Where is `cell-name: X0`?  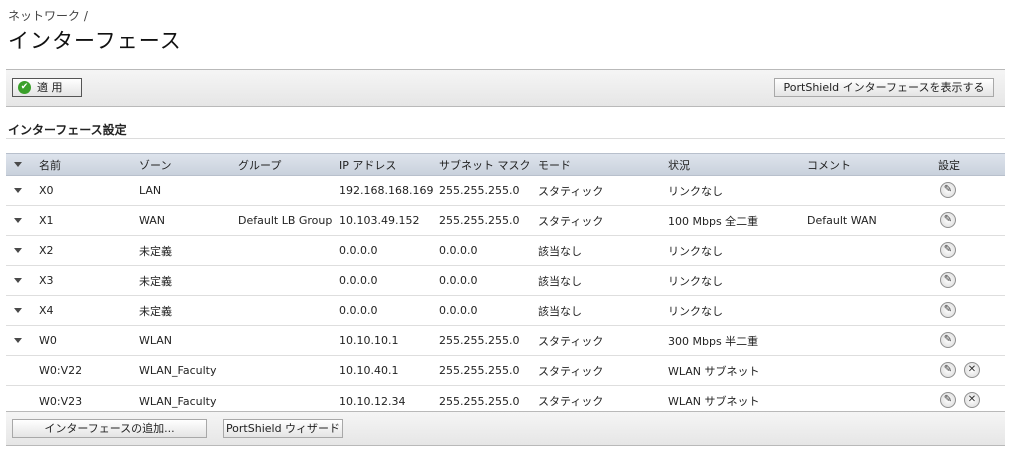
cell-name: X0 is located at coordinates (46, 190).